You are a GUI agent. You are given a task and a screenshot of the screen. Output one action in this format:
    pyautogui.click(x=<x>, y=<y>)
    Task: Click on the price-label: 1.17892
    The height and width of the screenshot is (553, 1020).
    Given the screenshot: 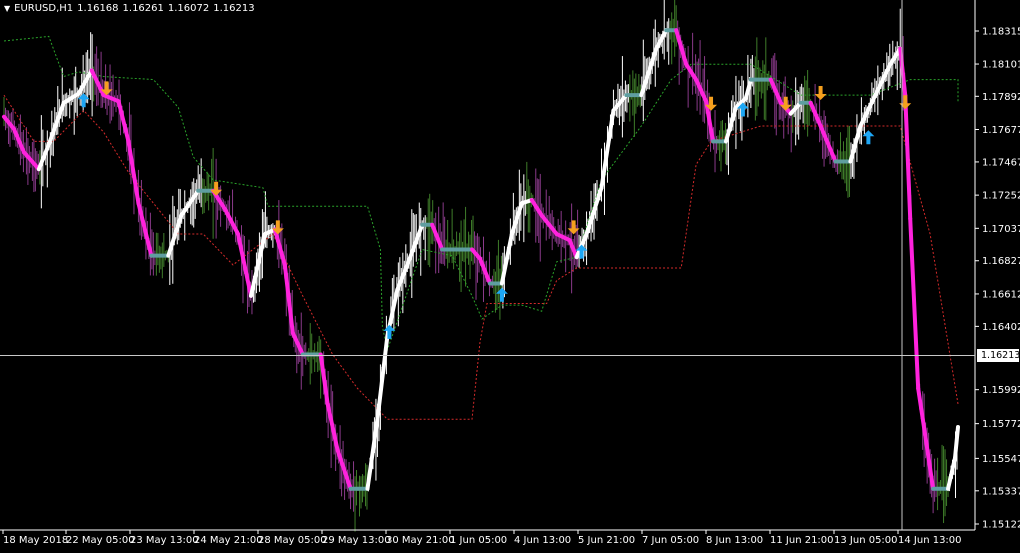 What is the action you would take?
    pyautogui.click(x=1001, y=97)
    